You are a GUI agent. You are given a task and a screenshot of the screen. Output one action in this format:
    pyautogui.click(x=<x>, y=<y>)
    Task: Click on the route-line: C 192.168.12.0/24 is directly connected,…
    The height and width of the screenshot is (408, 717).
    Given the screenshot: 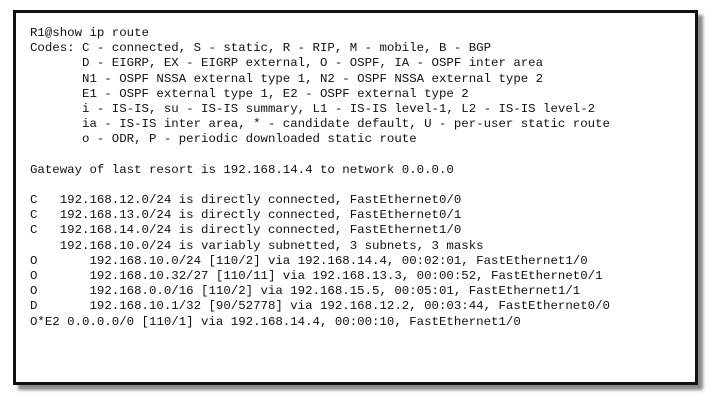 What is the action you would take?
    pyautogui.click(x=246, y=200)
    